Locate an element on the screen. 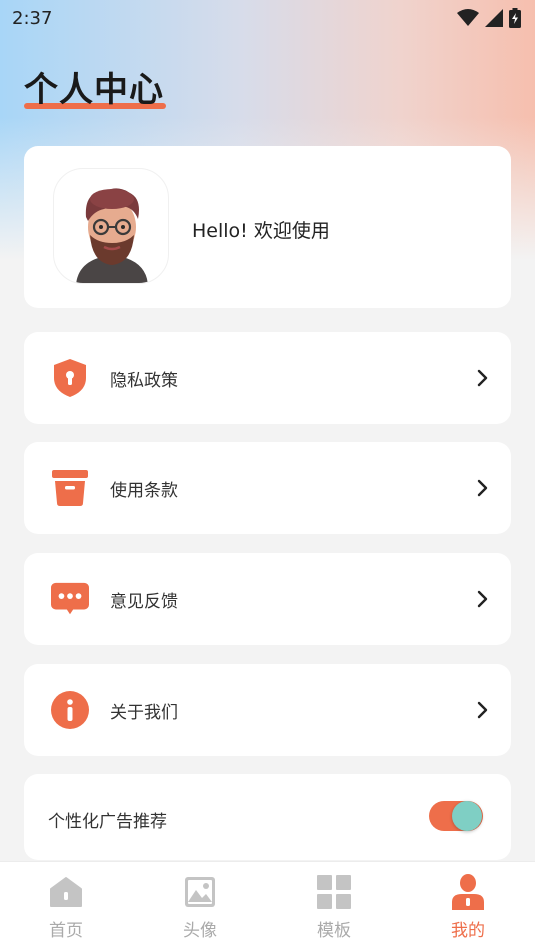 This screenshot has width=535, height=951. menu-item-about-us: 关于我们 is located at coordinates (267, 710).